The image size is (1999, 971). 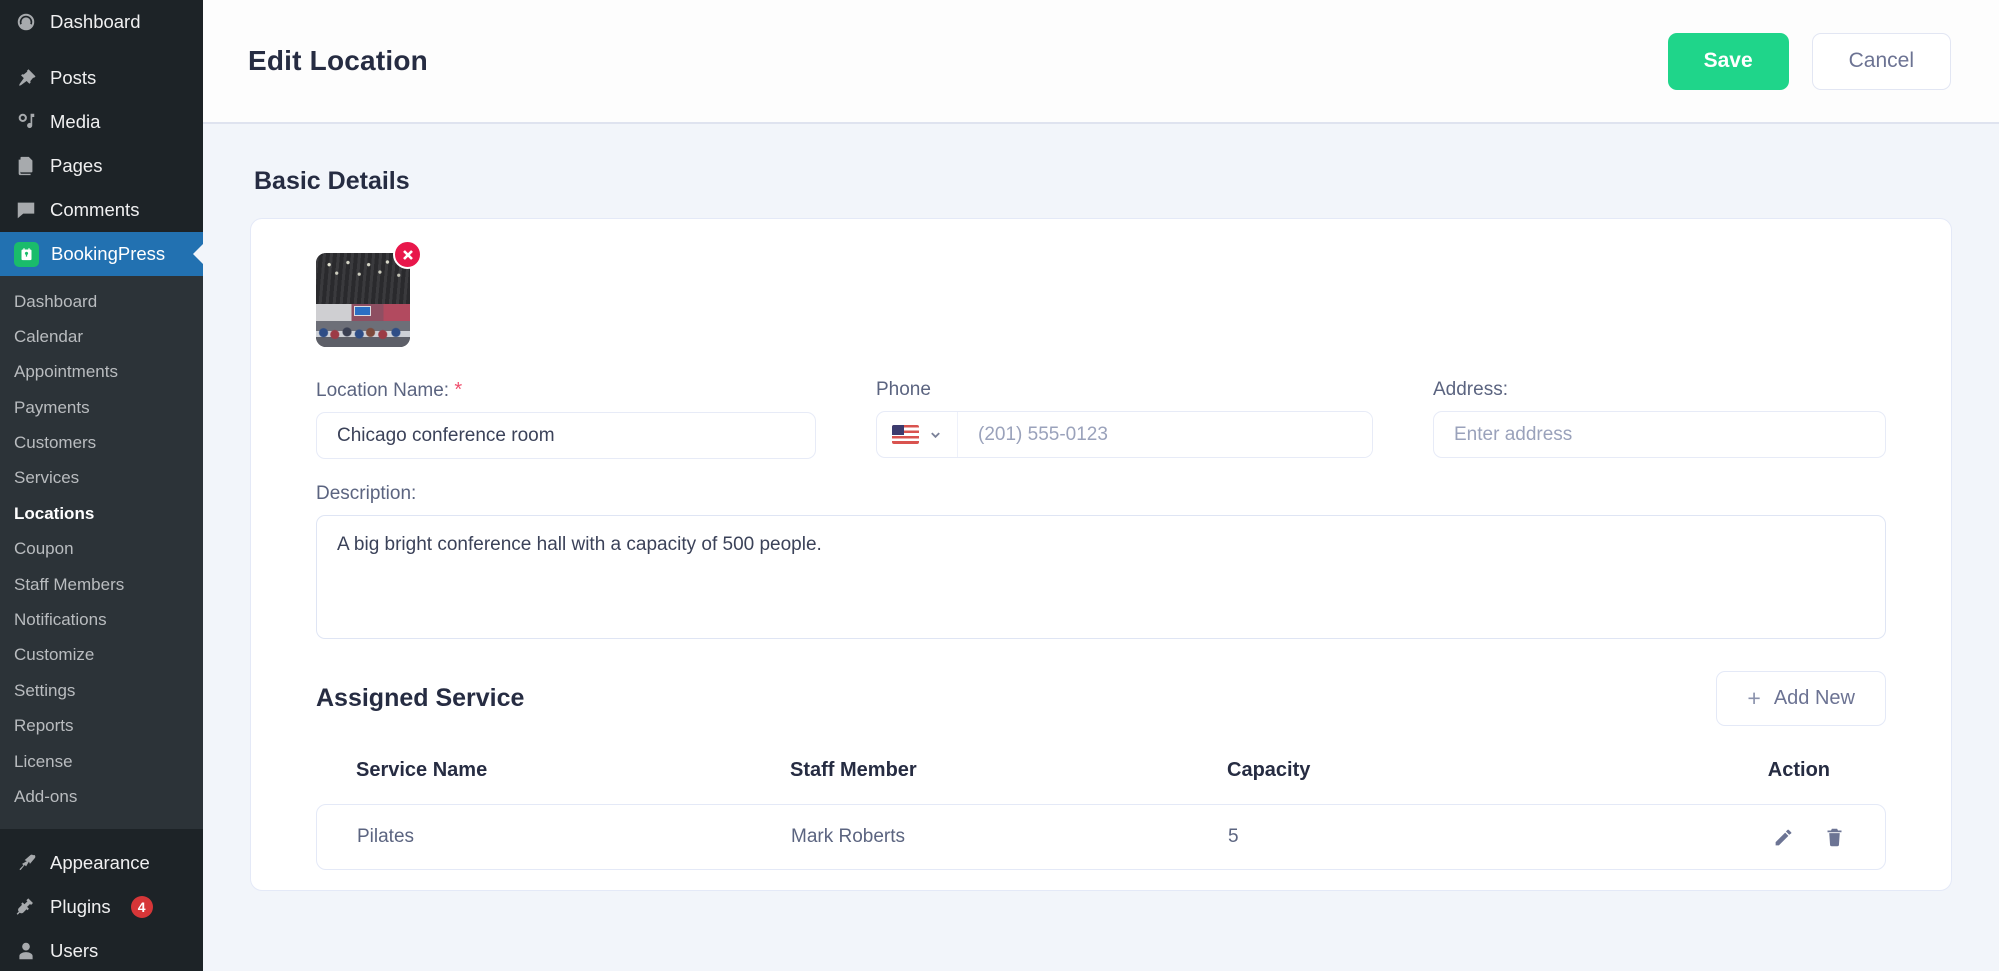 What do you see at coordinates (26, 210) in the screenshot?
I see `comments-icon` at bounding box center [26, 210].